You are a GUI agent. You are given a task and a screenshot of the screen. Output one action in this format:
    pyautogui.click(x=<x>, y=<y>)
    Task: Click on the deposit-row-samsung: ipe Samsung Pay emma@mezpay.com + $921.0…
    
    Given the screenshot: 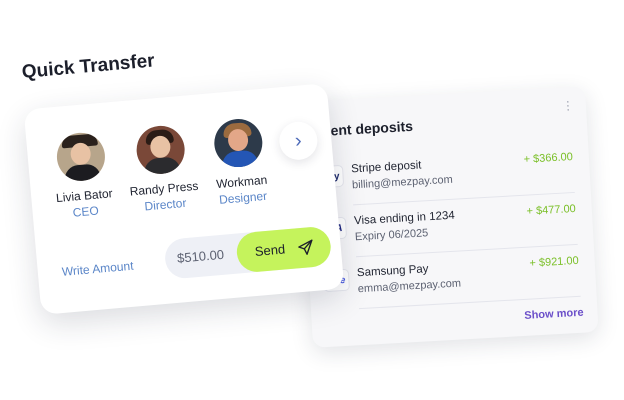 What is the action you would take?
    pyautogui.click(x=452, y=280)
    